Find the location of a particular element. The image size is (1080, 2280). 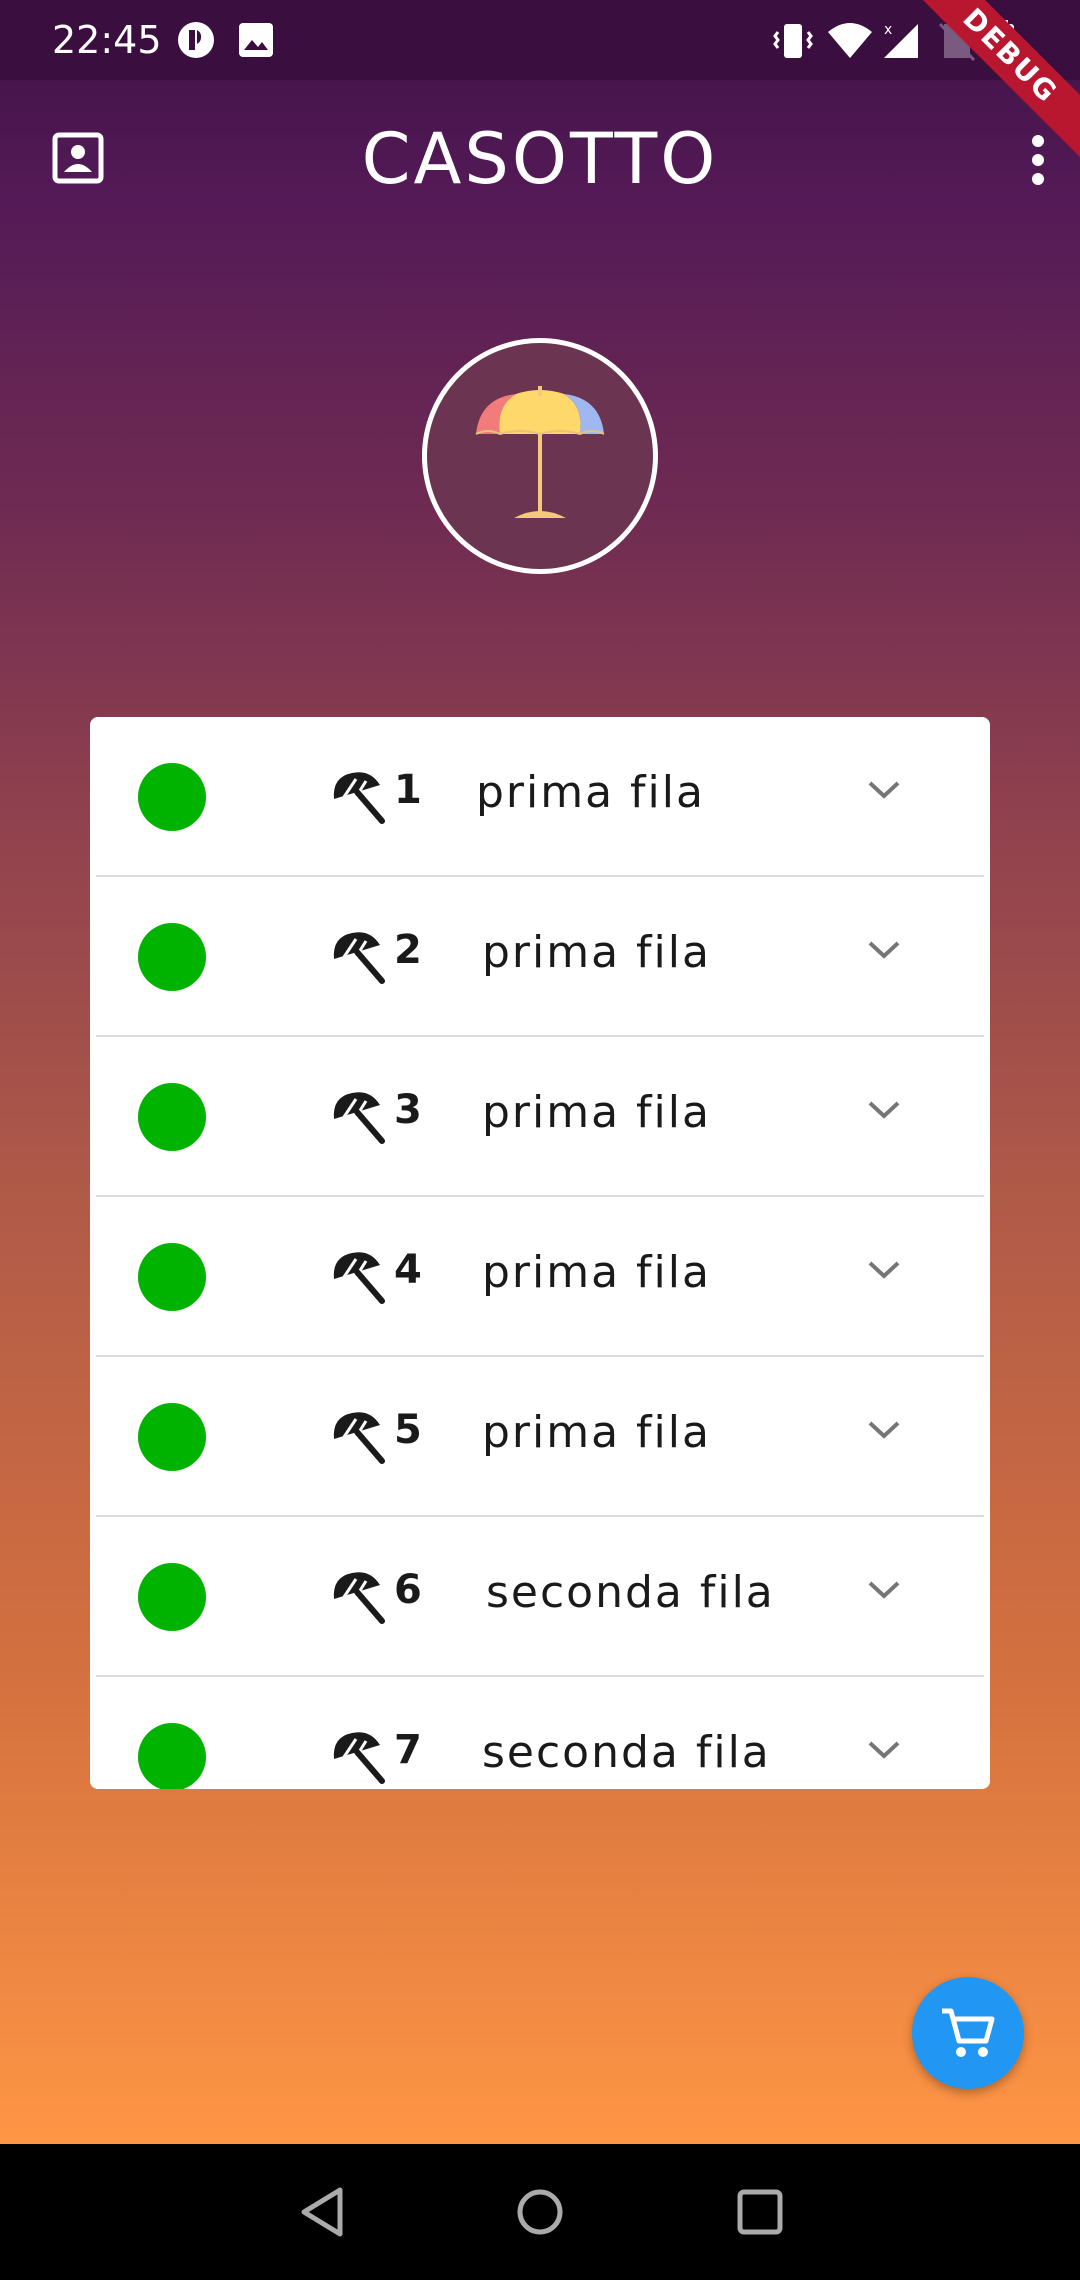

svg-text: x is located at coordinates (888, 30).